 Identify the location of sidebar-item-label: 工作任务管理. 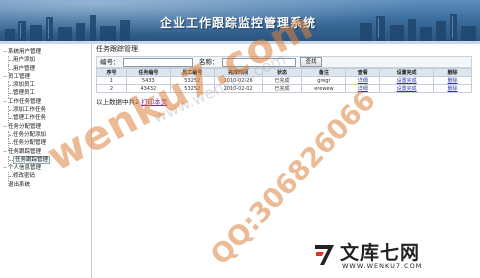
(25, 101).